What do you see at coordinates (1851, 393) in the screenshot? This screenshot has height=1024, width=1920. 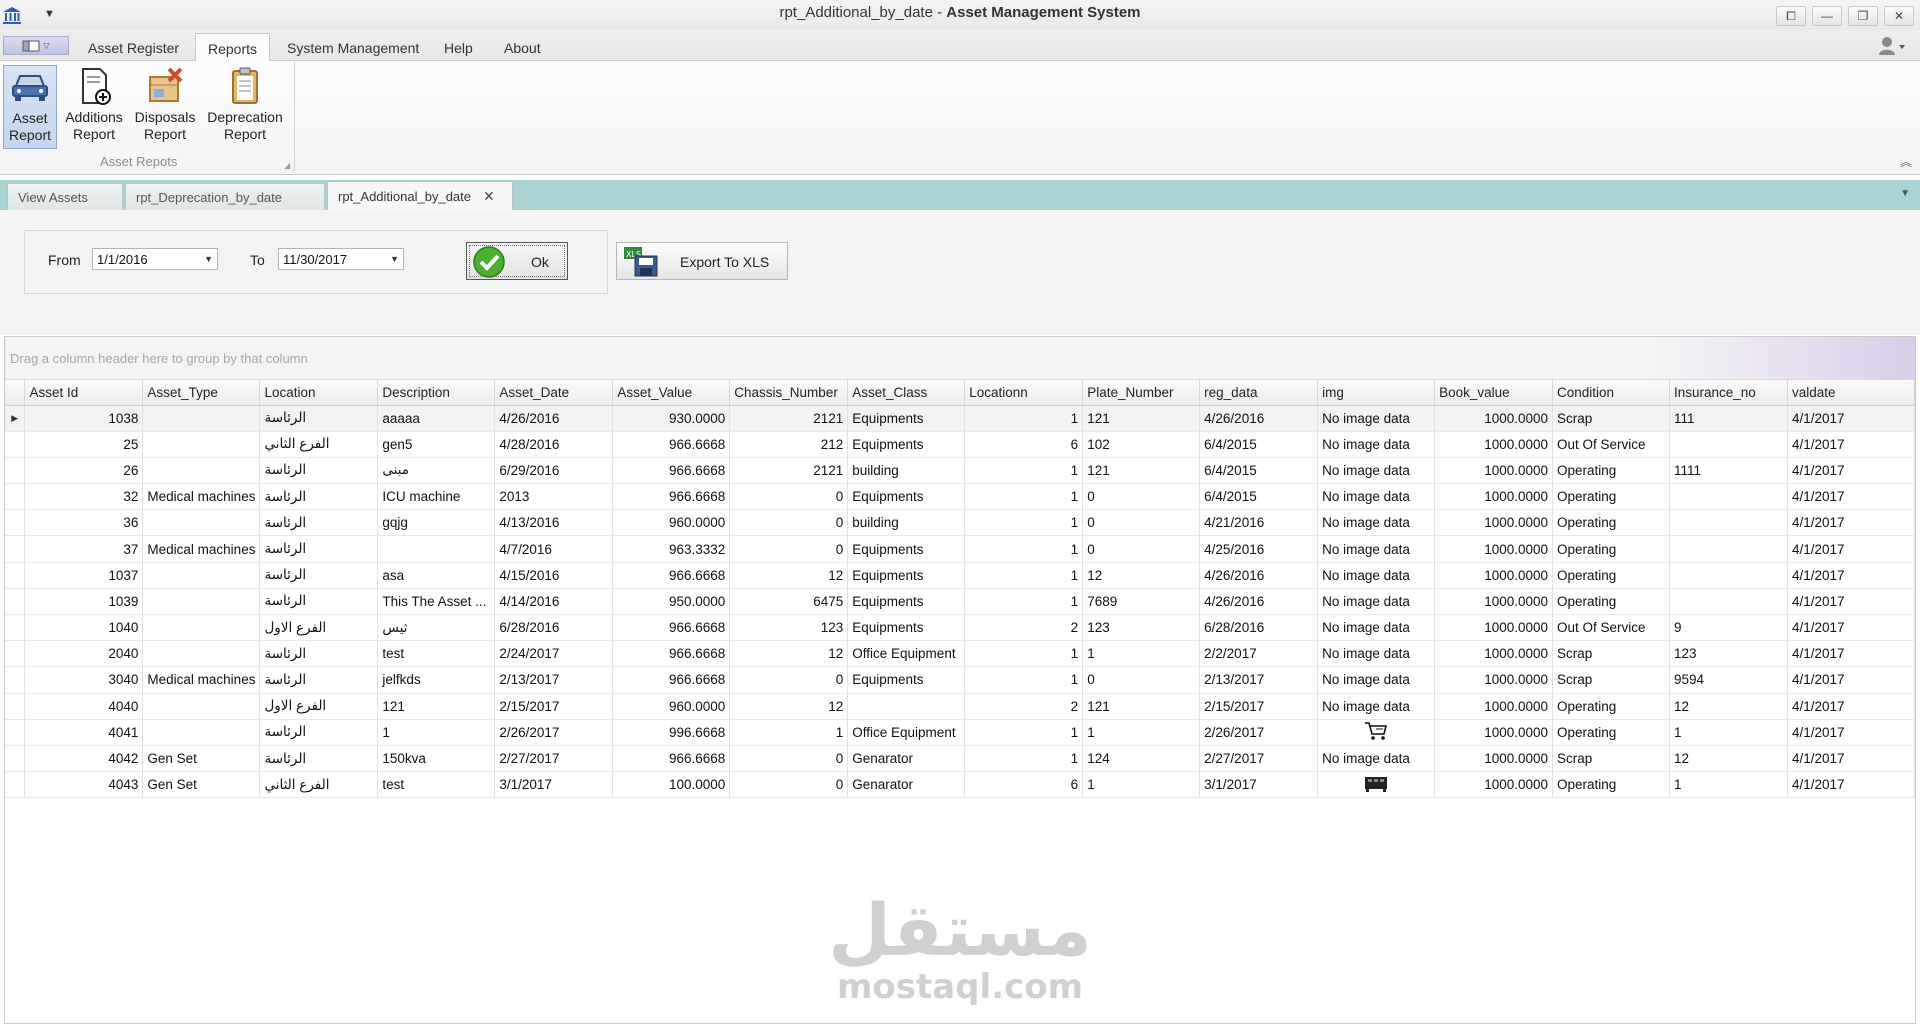 I see `column-header: valdate` at bounding box center [1851, 393].